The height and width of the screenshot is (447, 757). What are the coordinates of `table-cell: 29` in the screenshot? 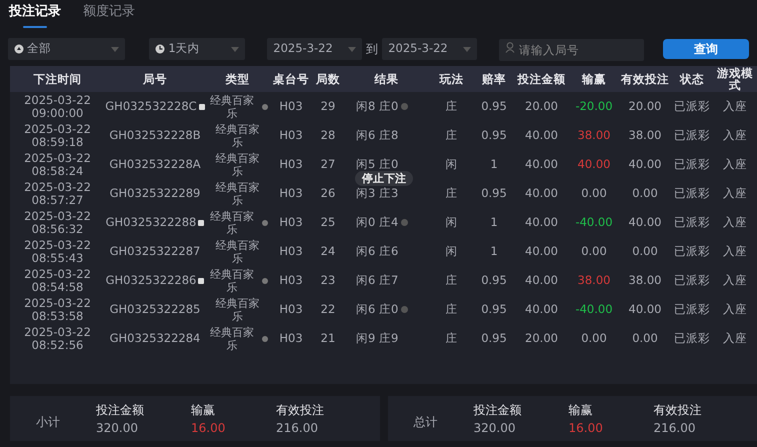 It's located at (328, 106).